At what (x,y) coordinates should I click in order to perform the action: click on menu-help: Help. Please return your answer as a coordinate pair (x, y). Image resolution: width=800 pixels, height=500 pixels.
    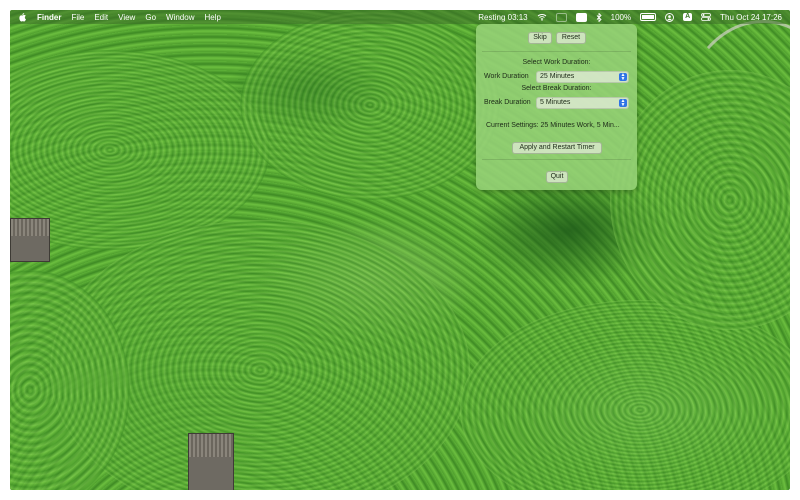
    Looking at the image, I should click on (212, 17).